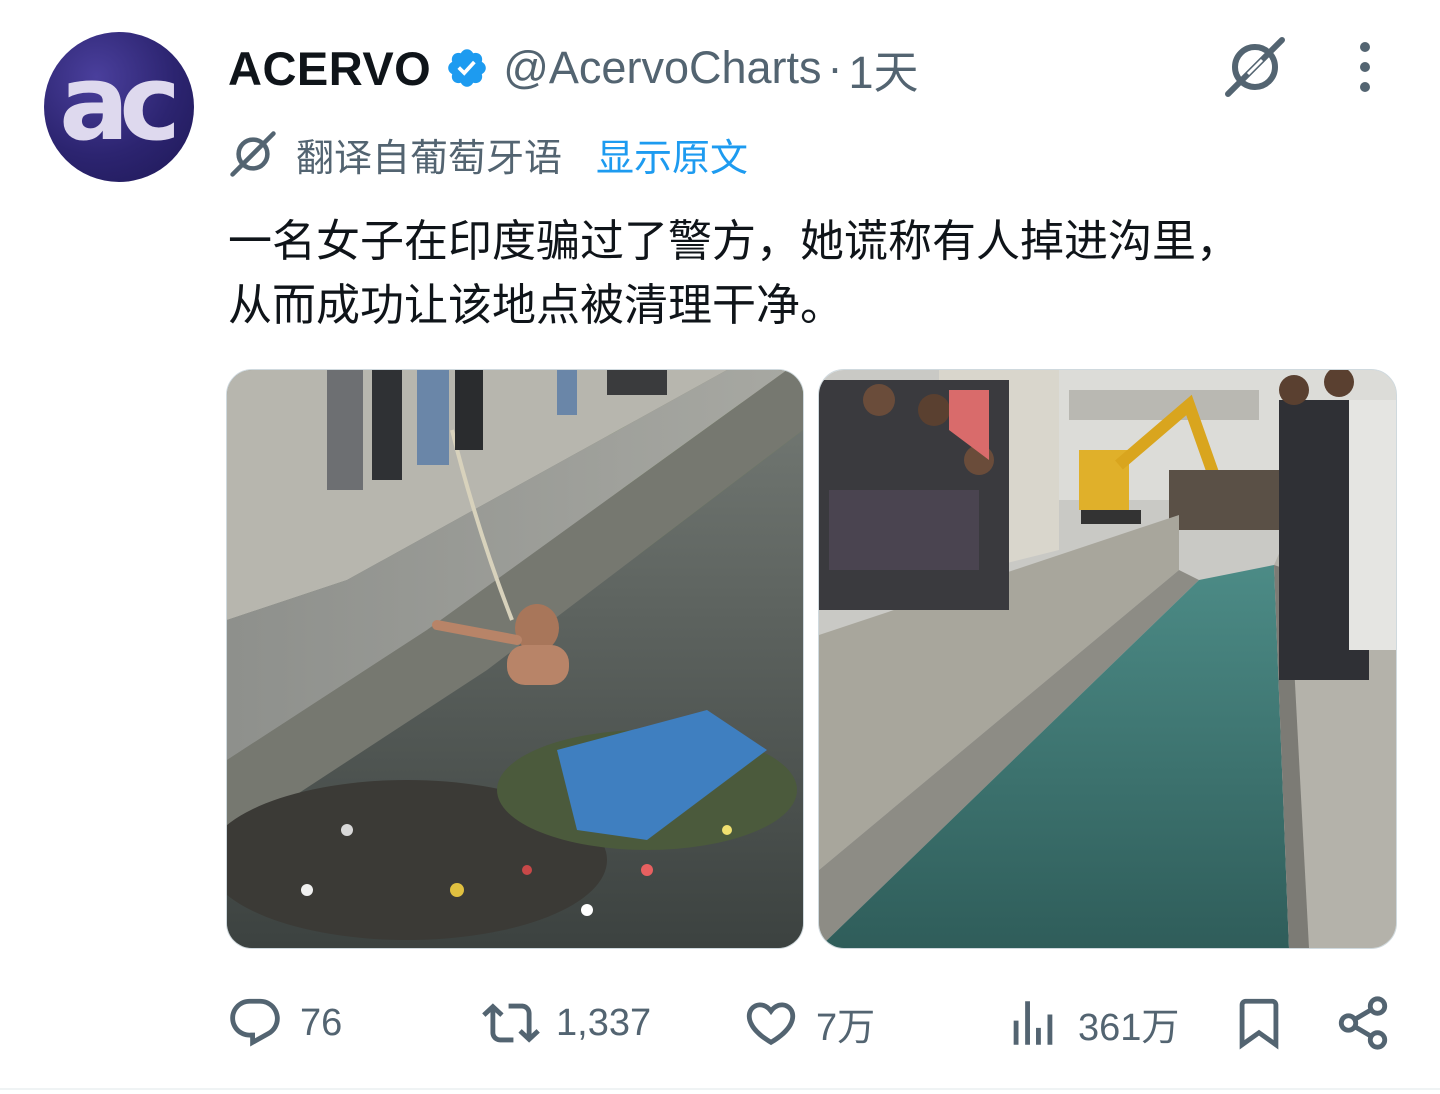 This screenshot has height=1094, width=1440. Describe the element at coordinates (255, 1022) in the screenshot. I see `reply-icon` at that location.